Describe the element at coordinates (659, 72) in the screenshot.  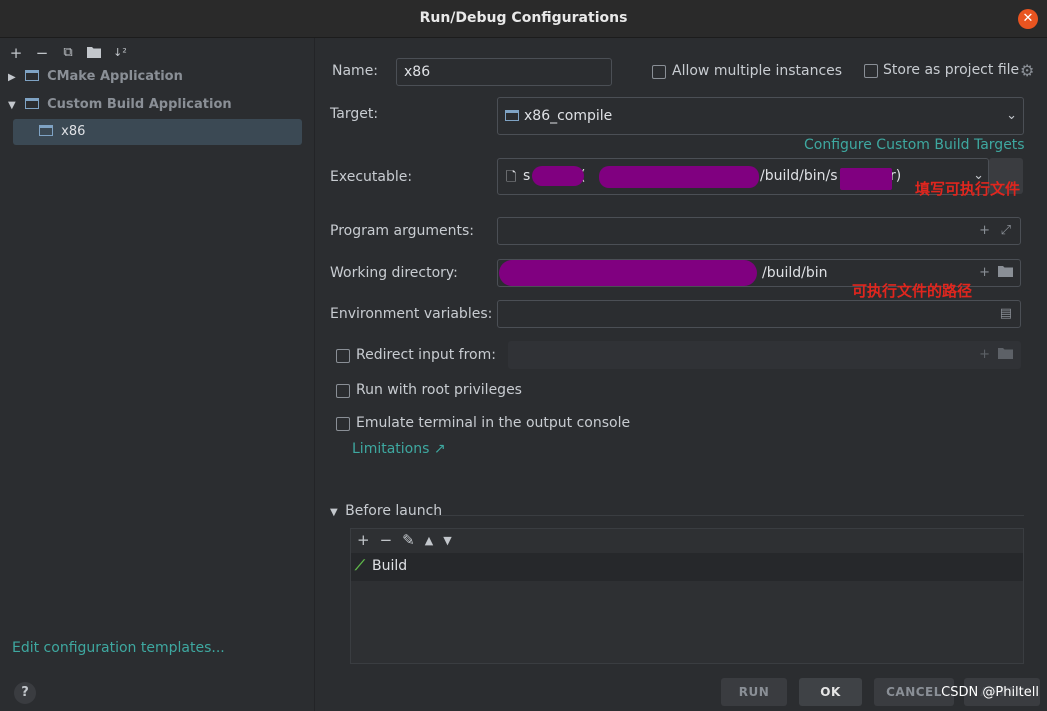
I see `allow-multiple-checkbox` at that location.